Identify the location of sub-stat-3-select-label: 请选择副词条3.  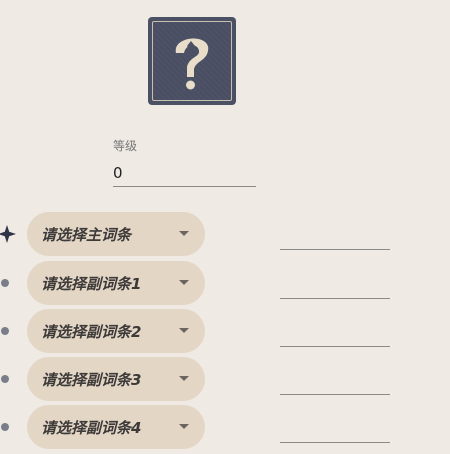
(91, 380).